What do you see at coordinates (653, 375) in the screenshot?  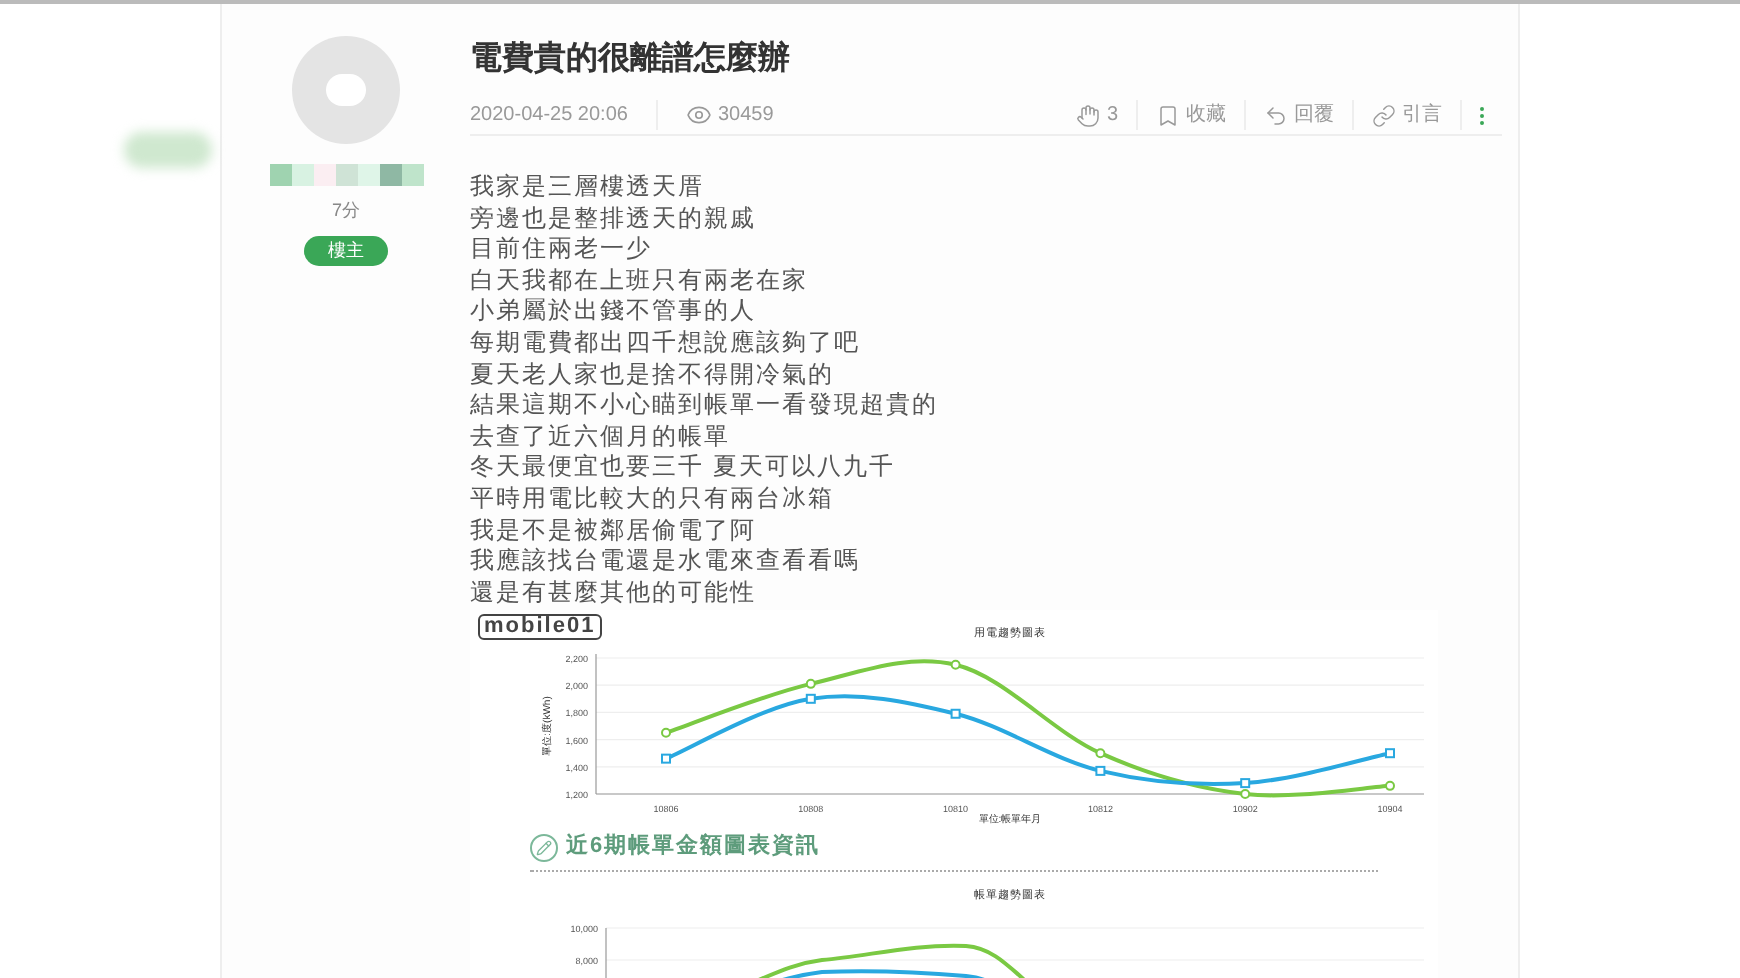 I see `post-text-line: 夏天老人家也是捨不得開冷氣的` at bounding box center [653, 375].